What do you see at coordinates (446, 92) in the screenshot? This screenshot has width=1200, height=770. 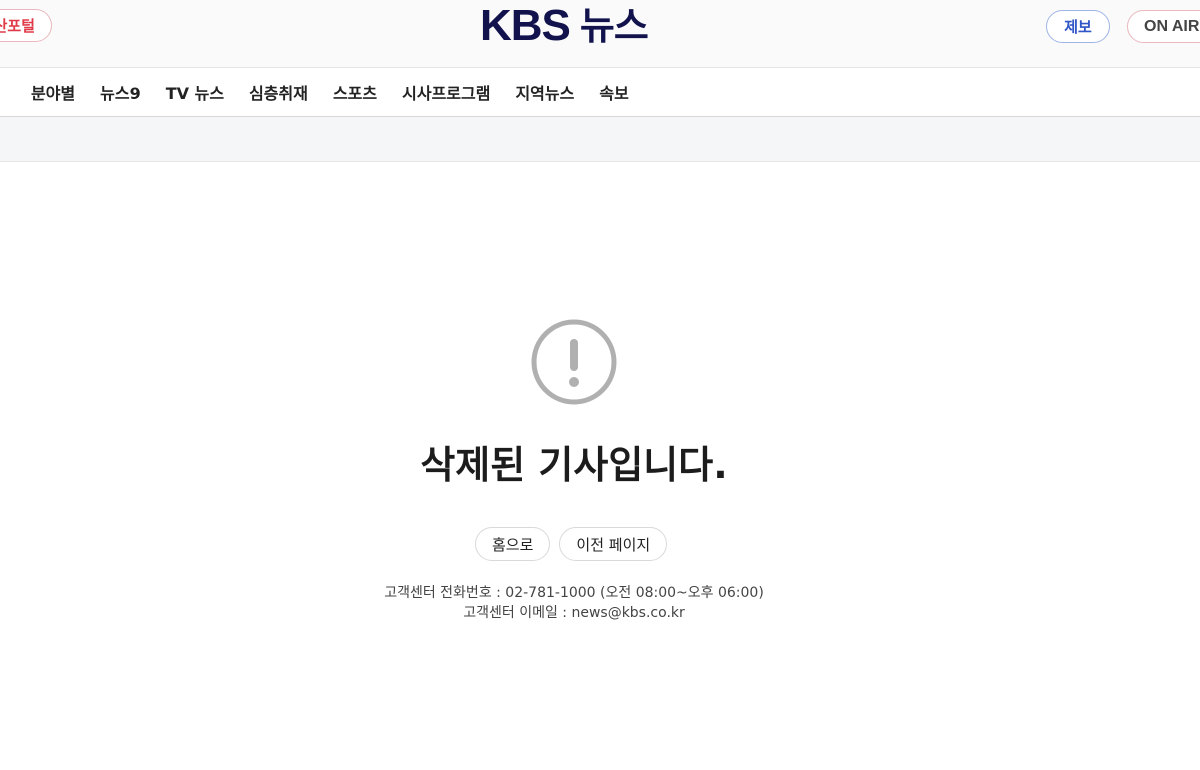 I see `nav-item-current-affairs: 시사프로그램` at bounding box center [446, 92].